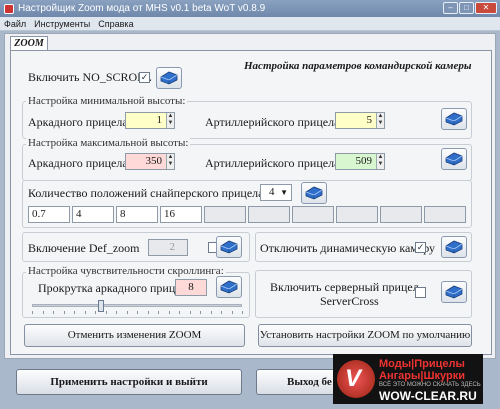 Image resolution: width=500 pixels, height=409 pixels. Describe the element at coordinates (29, 43) in the screenshot. I see `tab-zoom: ZOOM` at that location.